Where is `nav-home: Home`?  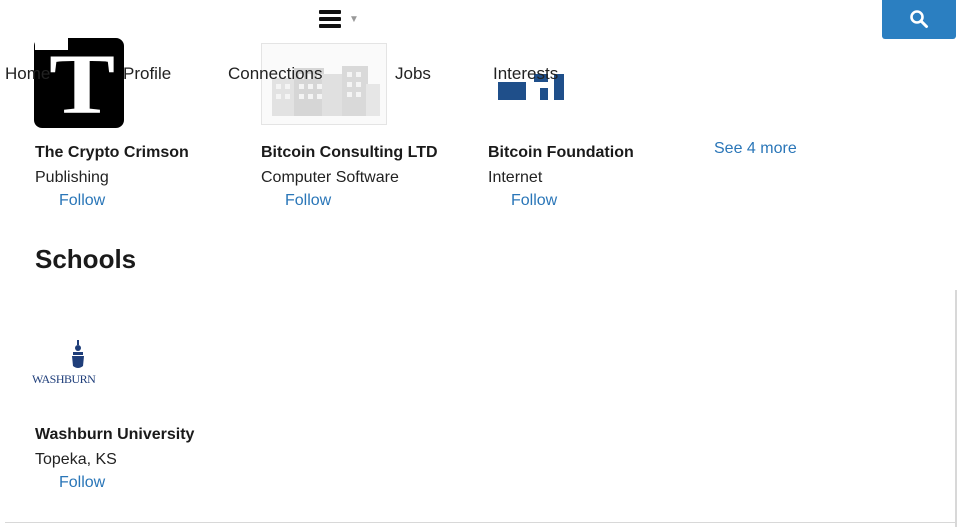 nav-home: Home is located at coordinates (27, 74).